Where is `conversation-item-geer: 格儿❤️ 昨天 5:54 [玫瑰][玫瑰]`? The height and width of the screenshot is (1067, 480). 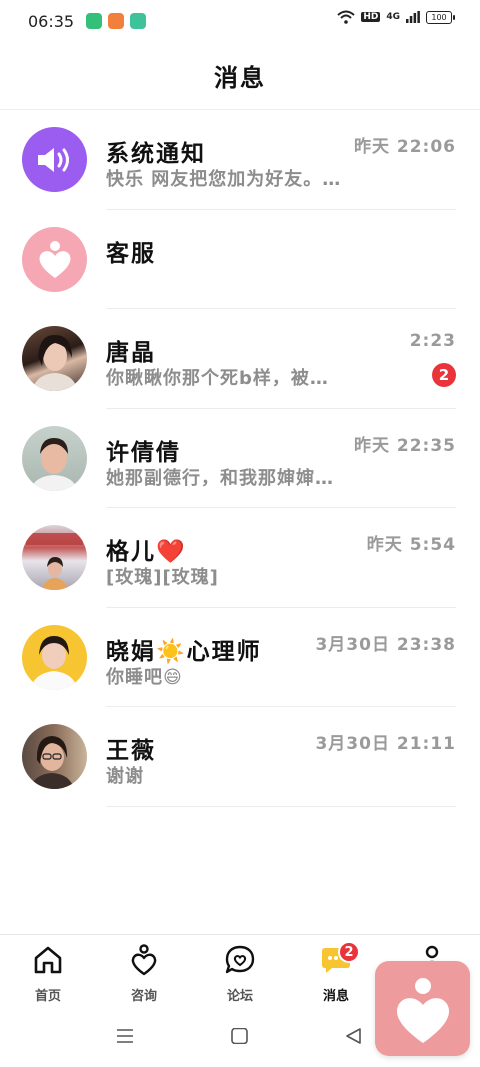
conversation-item-geer: 格儿❤️ 昨天 5:54 [玫瑰][玫瑰] is located at coordinates (240, 558).